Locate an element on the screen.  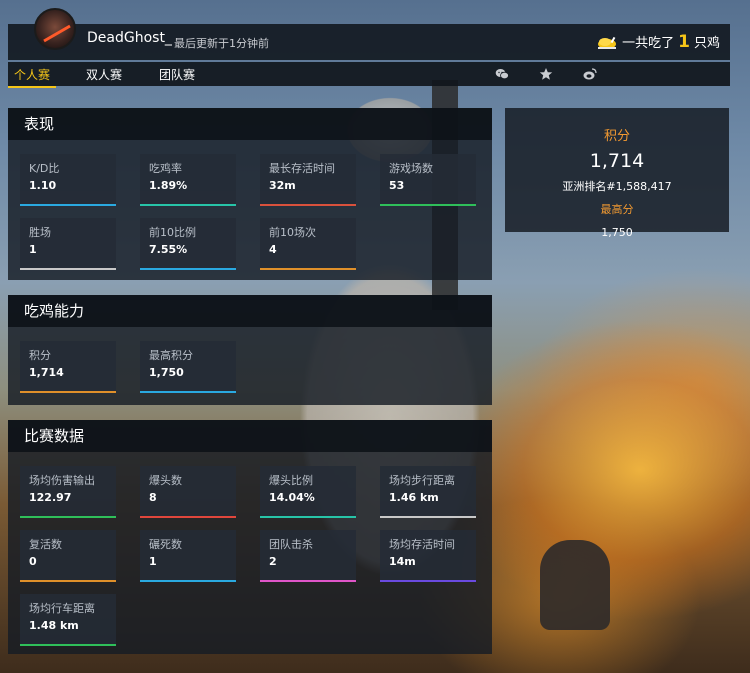
stat-headshot-rate: 爆头比例 14.04% is located at coordinates (308, 492).